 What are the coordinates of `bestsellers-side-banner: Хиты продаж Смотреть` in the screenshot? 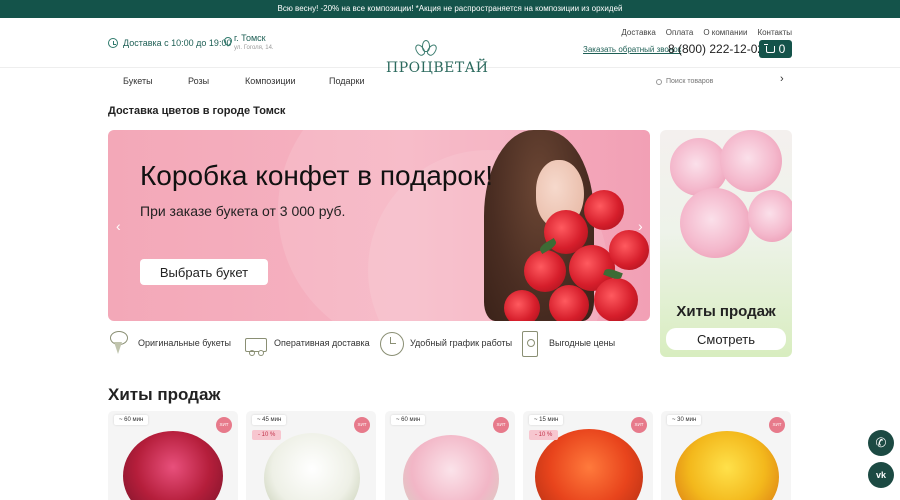 It's located at (726, 243).